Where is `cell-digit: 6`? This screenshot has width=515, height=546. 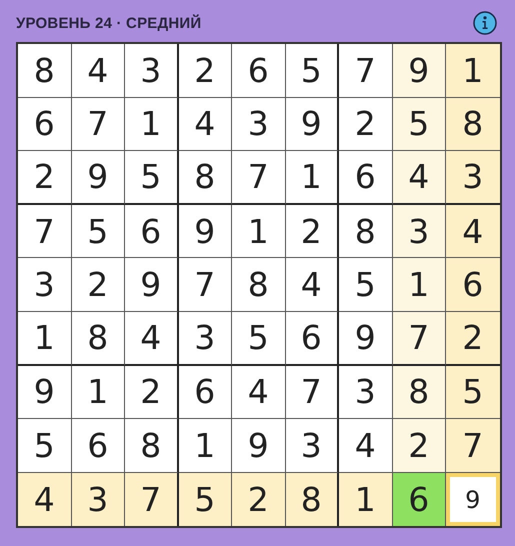
cell-digit: 6 is located at coordinates (151, 231).